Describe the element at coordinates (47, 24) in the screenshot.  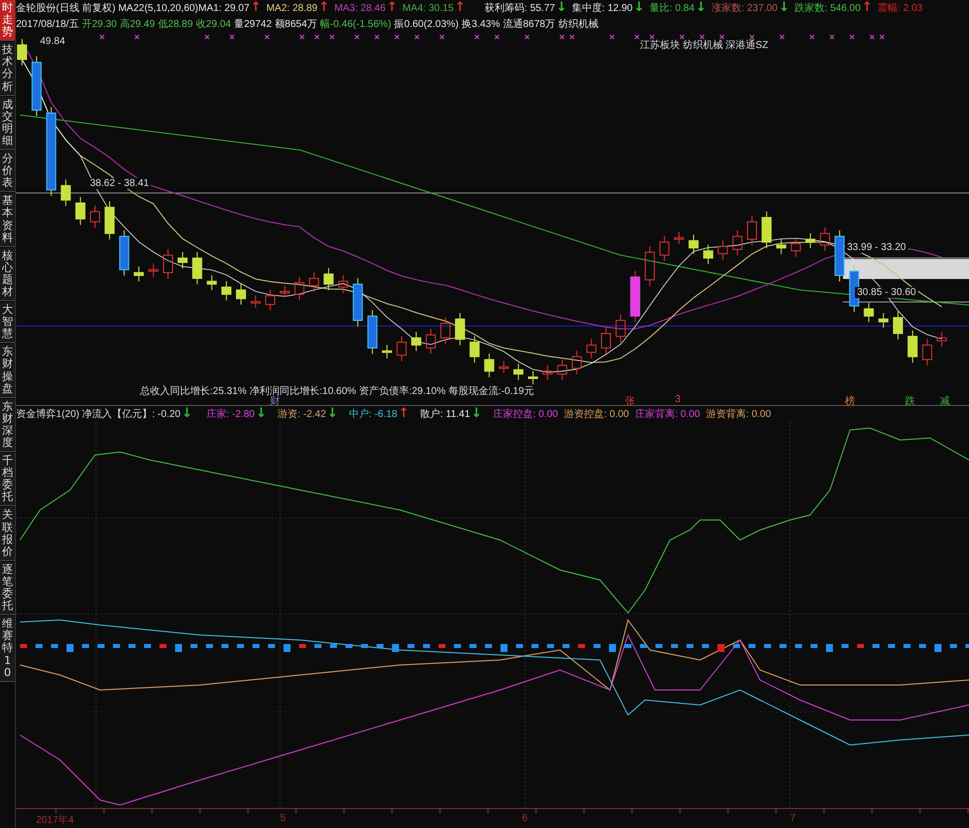
I see `quote-stat: 2017/08/18/五` at that location.